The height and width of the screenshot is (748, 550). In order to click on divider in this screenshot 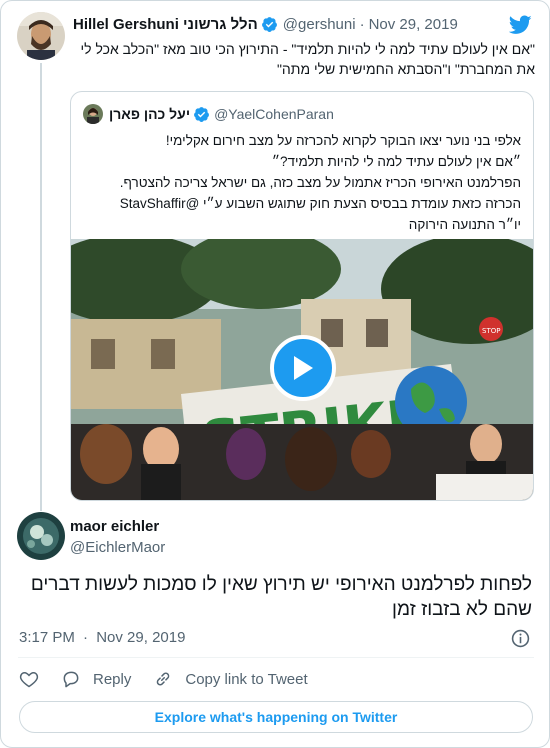, I will do `click(276, 657)`.